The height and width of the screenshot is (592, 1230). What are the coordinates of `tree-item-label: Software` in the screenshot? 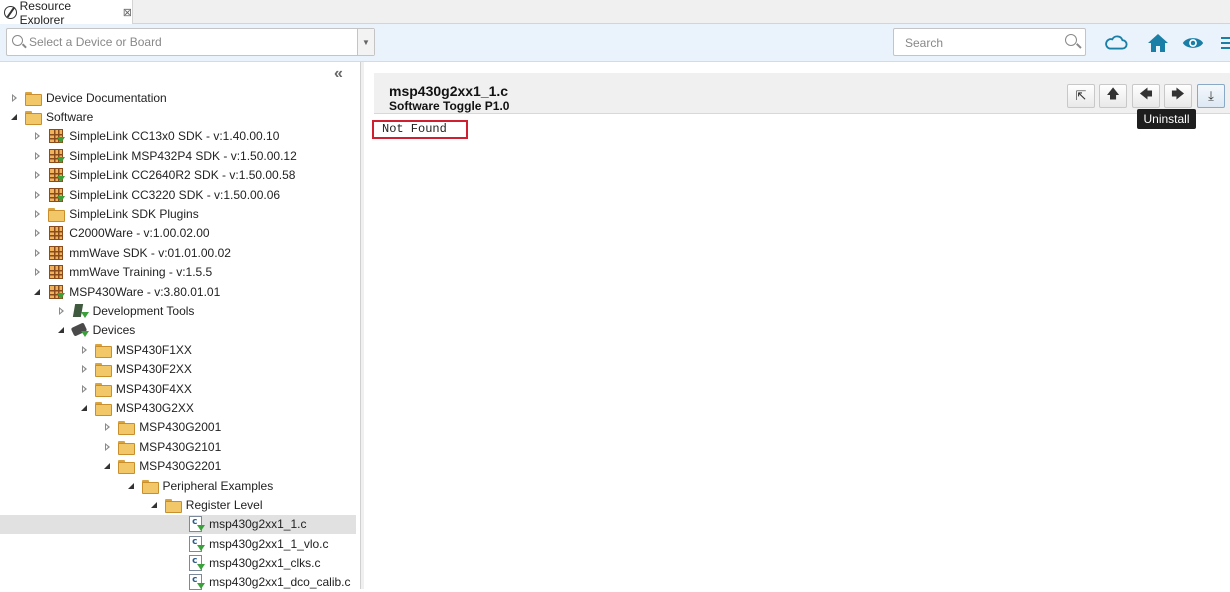 It's located at (70, 117).